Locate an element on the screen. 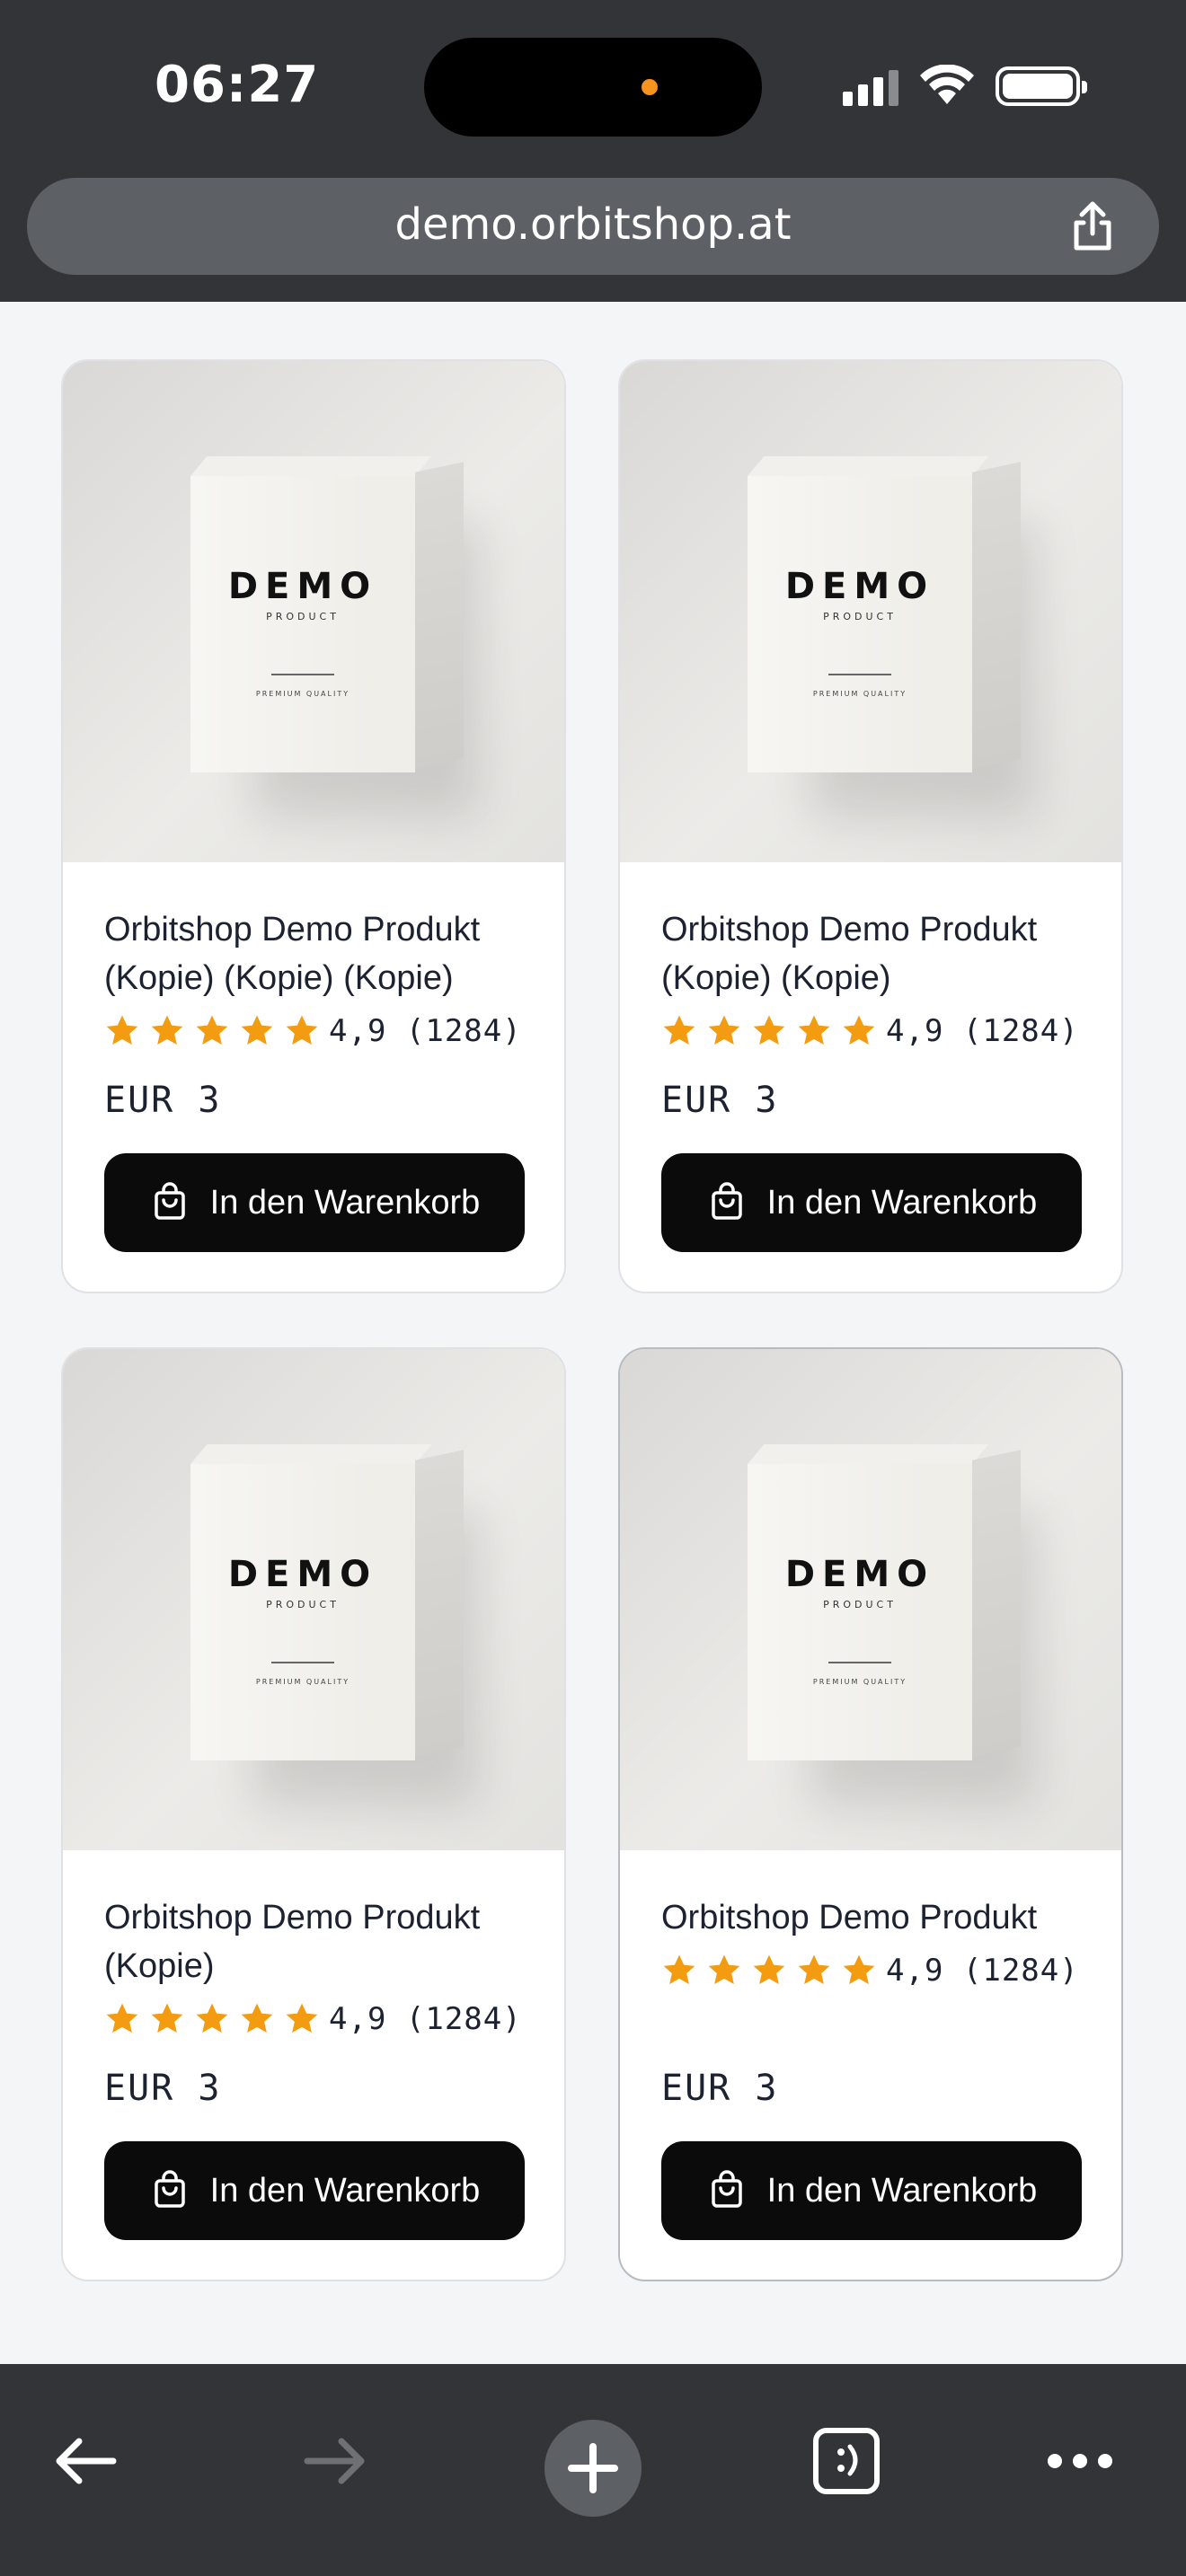  forward-button is located at coordinates (336, 2461).